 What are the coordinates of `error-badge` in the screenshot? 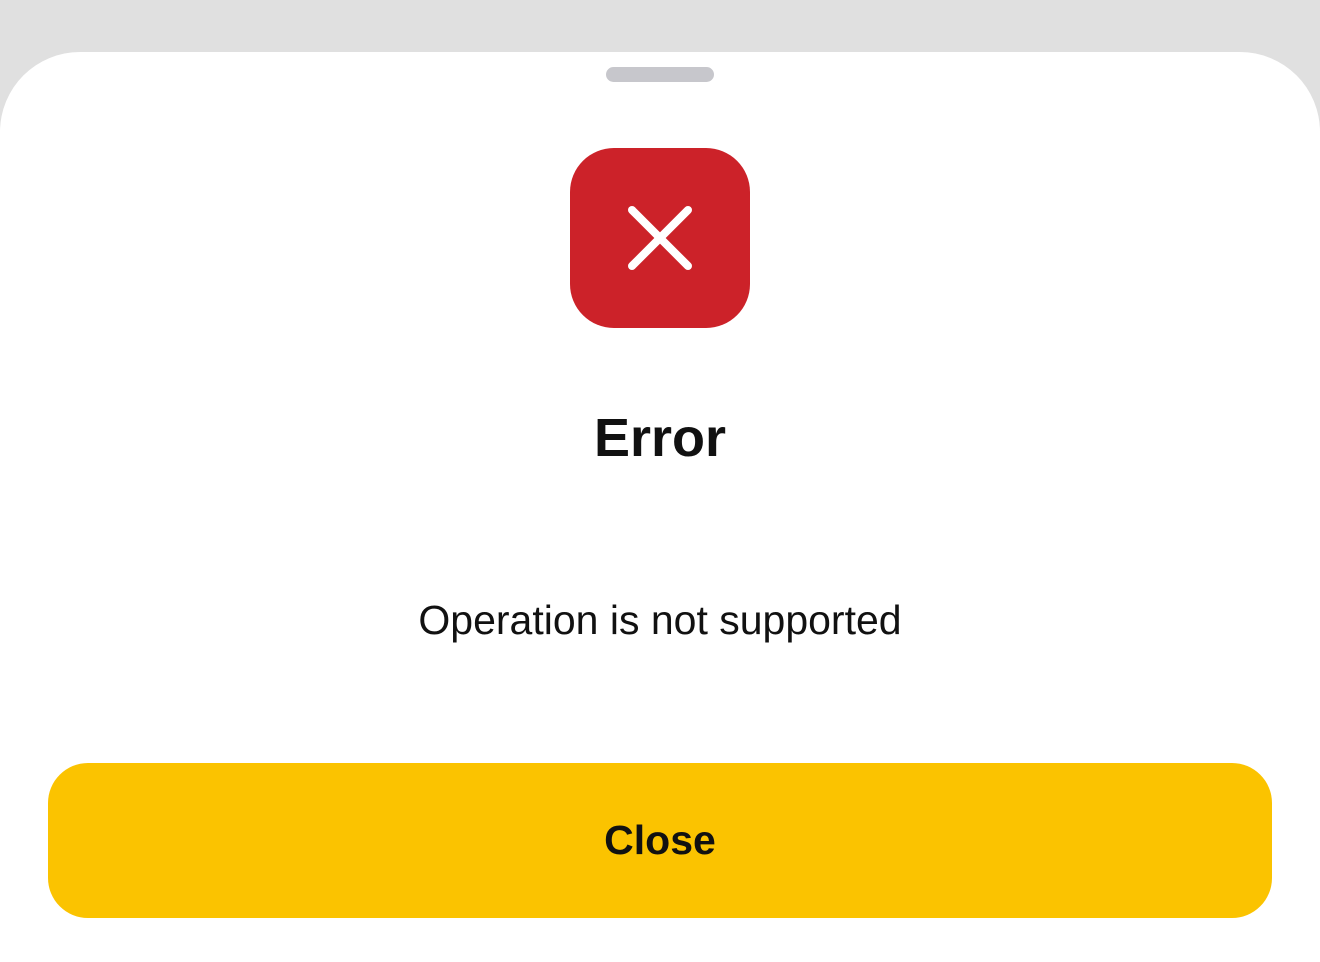 It's located at (660, 238).